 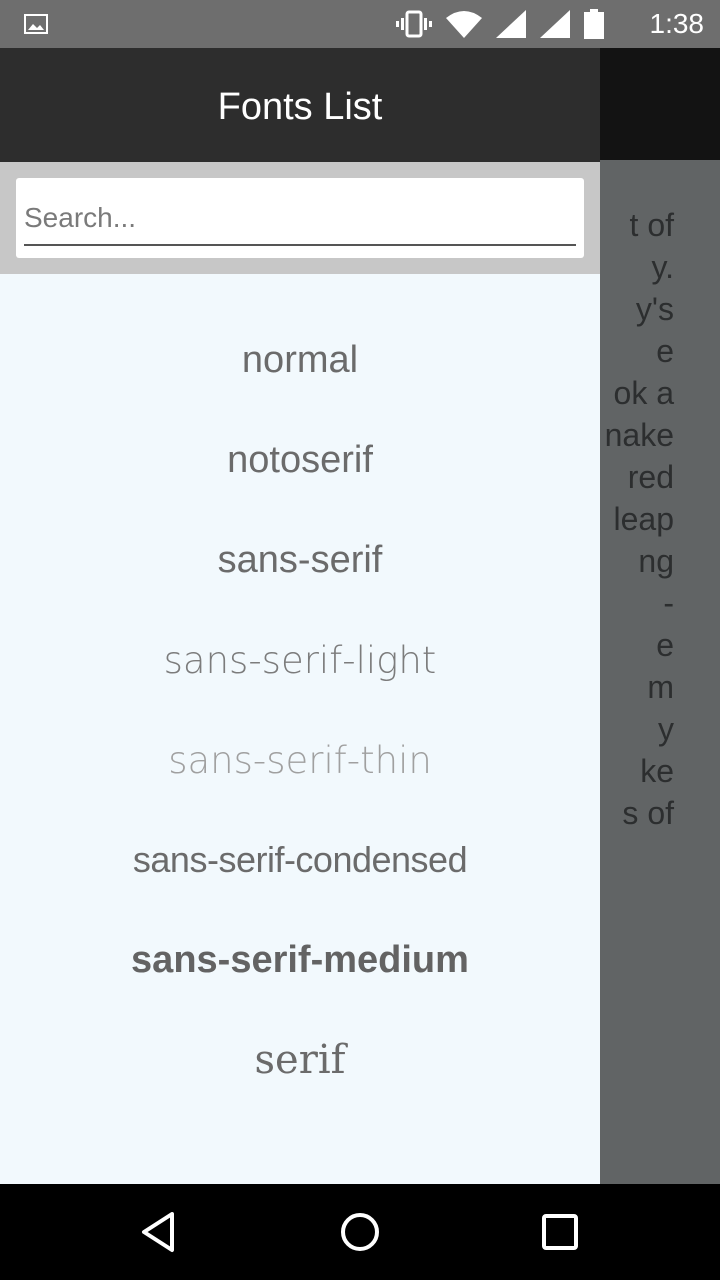 I want to click on home-icon, so click(x=360, y=1232).